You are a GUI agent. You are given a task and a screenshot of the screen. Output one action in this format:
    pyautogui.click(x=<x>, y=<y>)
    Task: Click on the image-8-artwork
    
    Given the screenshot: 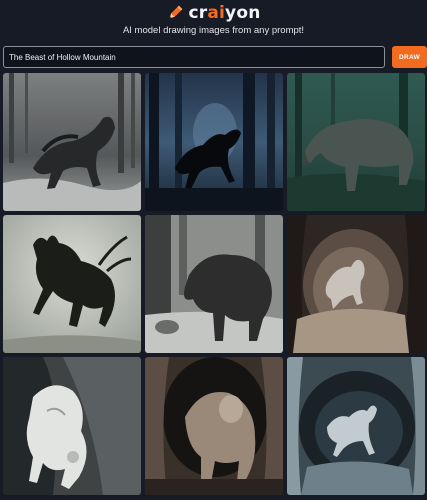 What is the action you would take?
    pyautogui.click(x=214, y=426)
    